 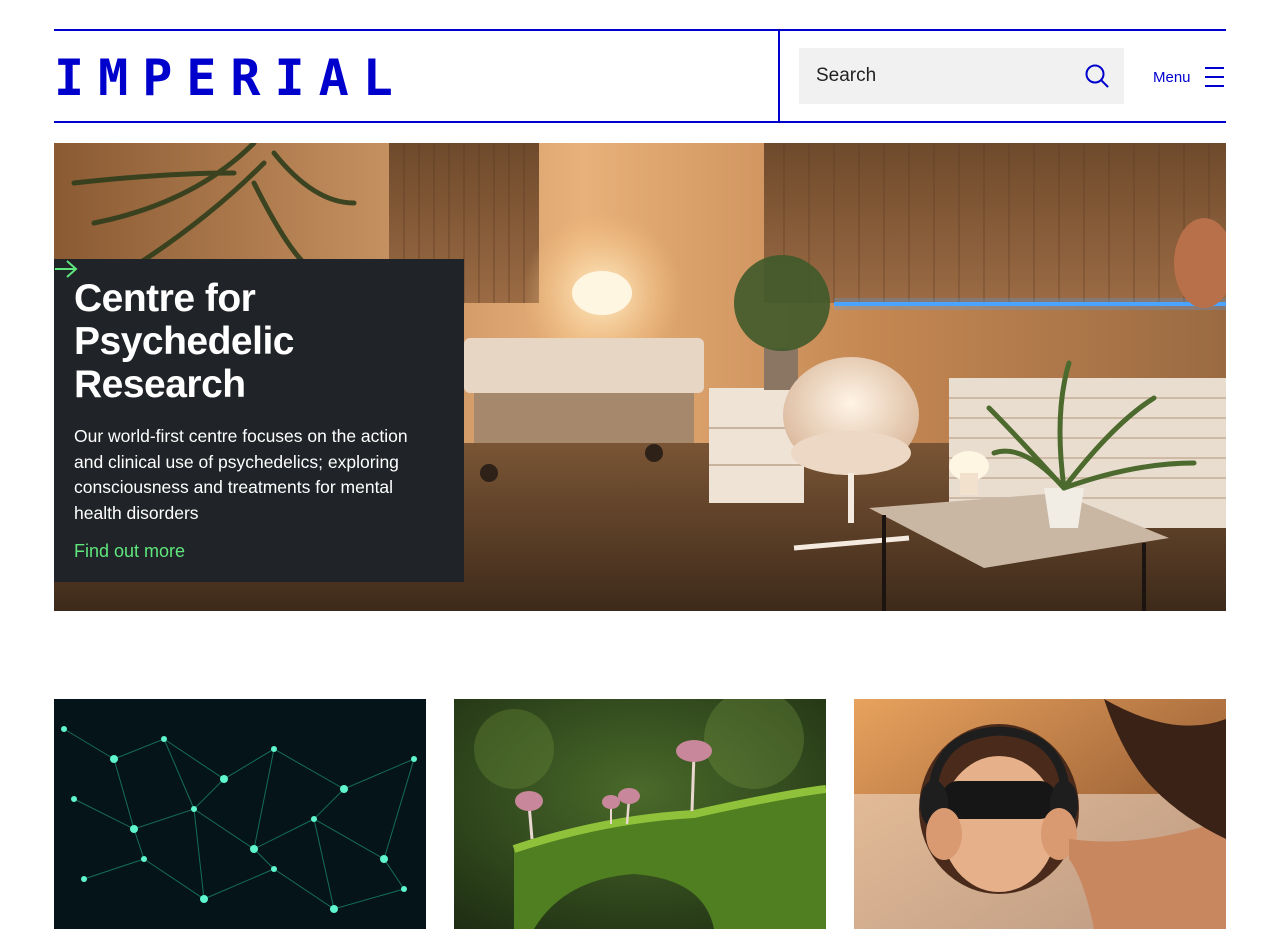 I want to click on find-out-more-link: Find out more, so click(x=249, y=411).